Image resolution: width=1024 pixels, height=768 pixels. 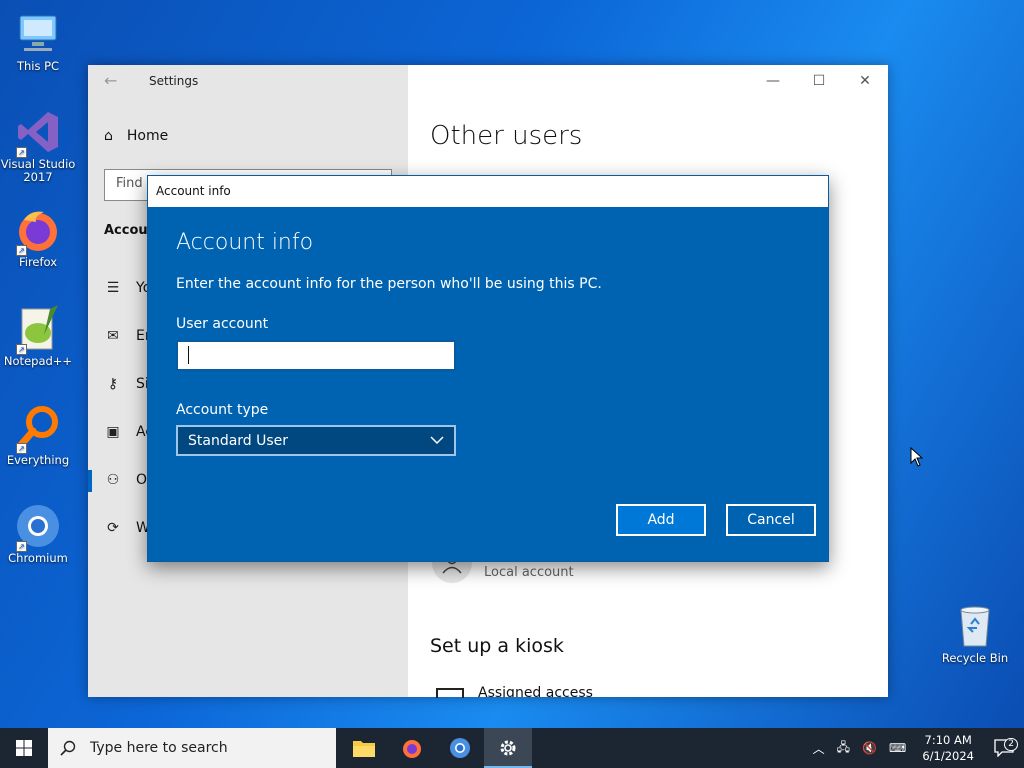 What do you see at coordinates (188, 355) in the screenshot?
I see `text-caret` at bounding box center [188, 355].